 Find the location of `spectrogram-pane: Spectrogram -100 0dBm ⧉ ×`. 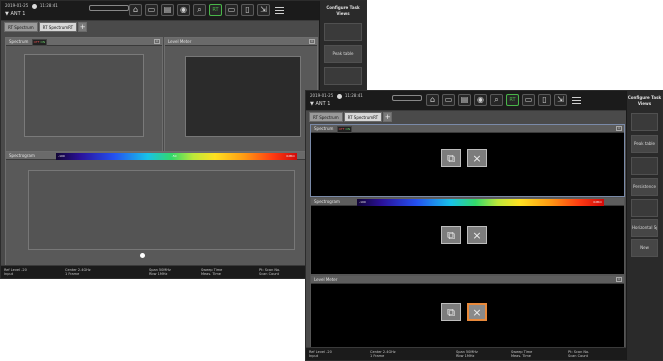

spectrogram-pane: Spectrogram -100 0dBm ⧉ × is located at coordinates (467, 236).